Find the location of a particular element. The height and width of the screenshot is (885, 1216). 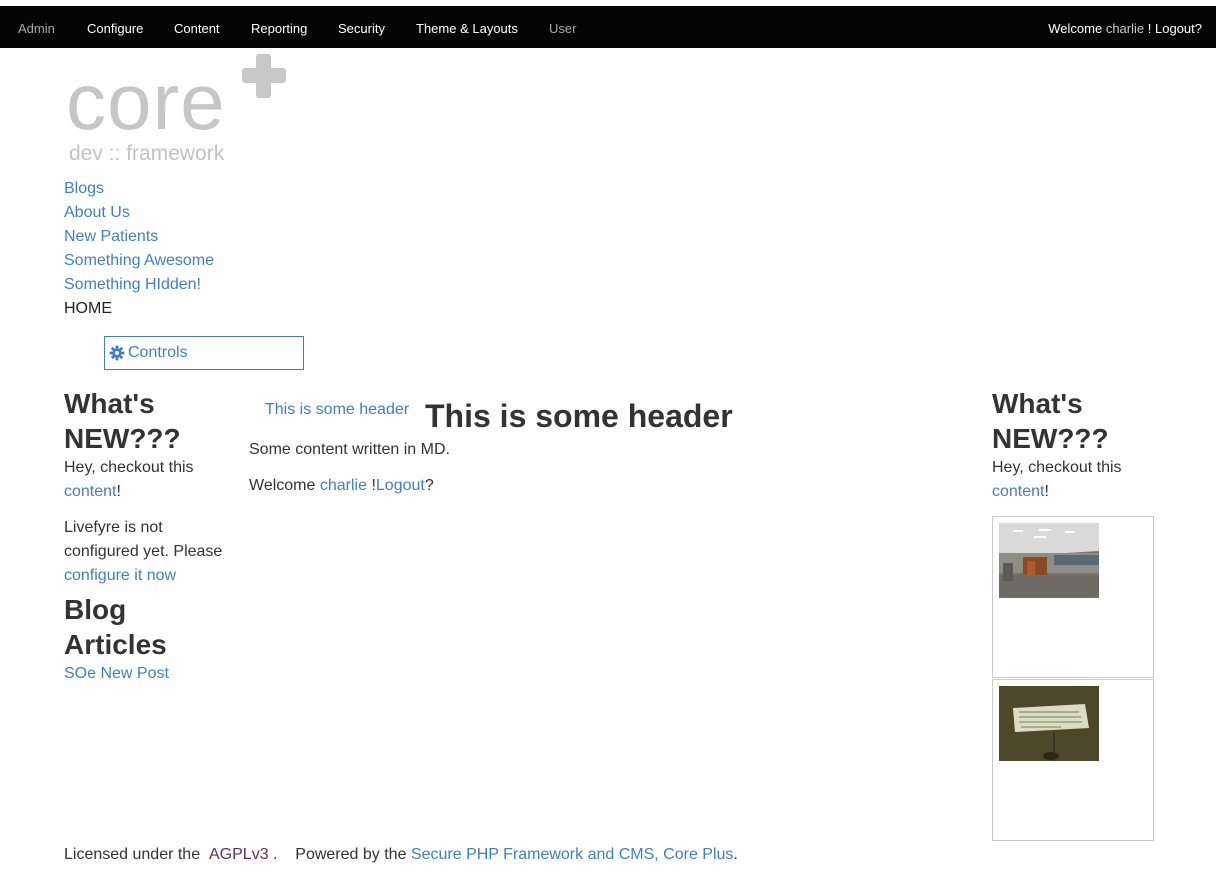

nav-item-something-hidden: Something HIdden! is located at coordinates (132, 284).